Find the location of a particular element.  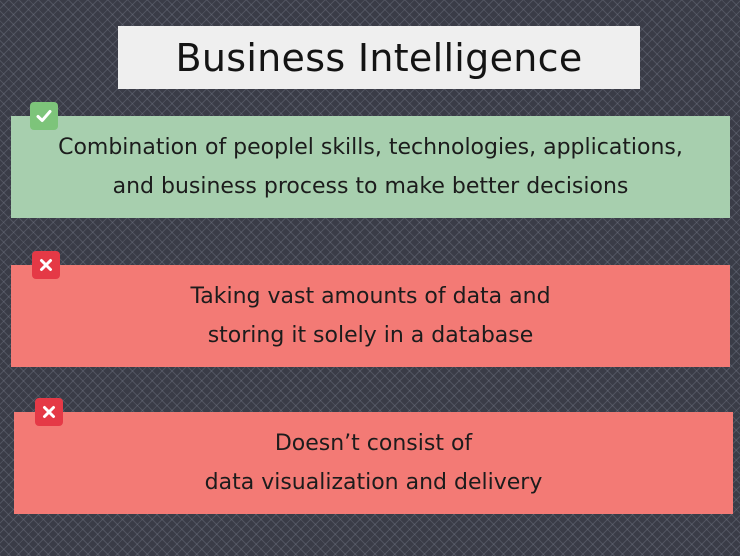

check-icon is located at coordinates (44, 116).